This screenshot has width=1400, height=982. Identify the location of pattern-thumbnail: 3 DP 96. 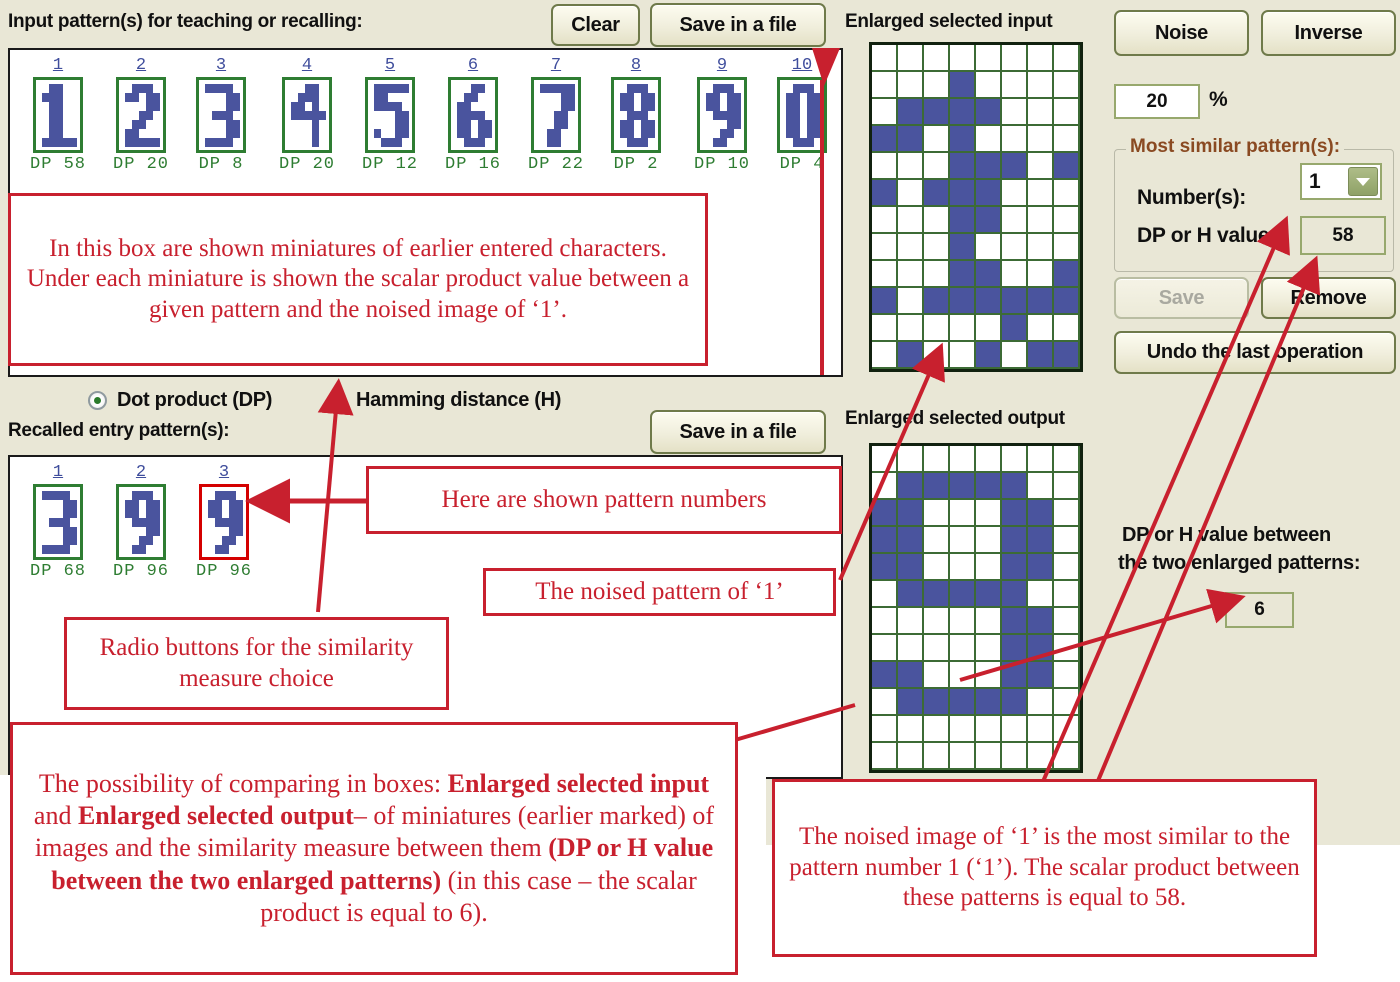
(224, 523).